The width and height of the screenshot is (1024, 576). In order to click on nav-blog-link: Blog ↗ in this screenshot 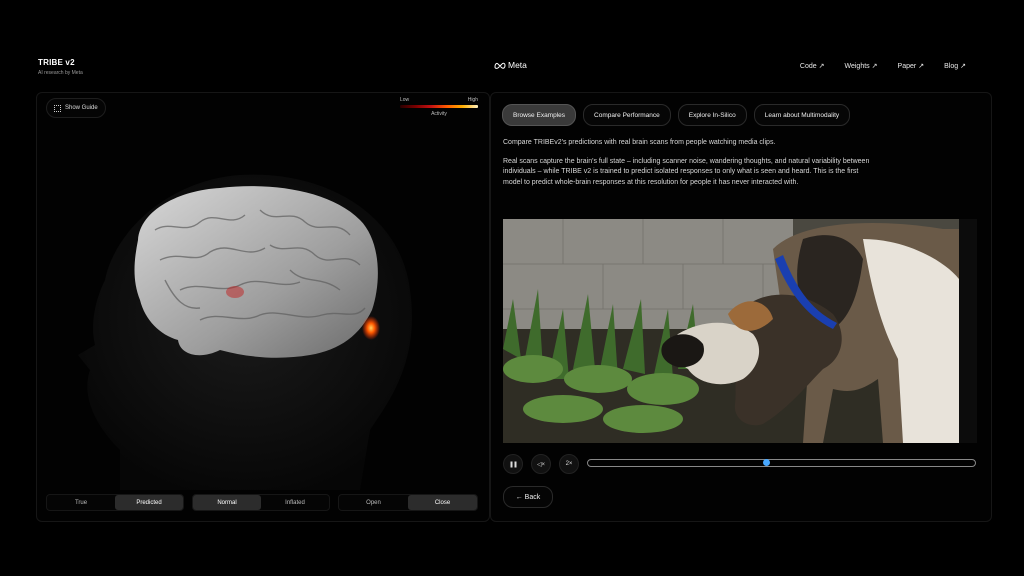, I will do `click(955, 66)`.